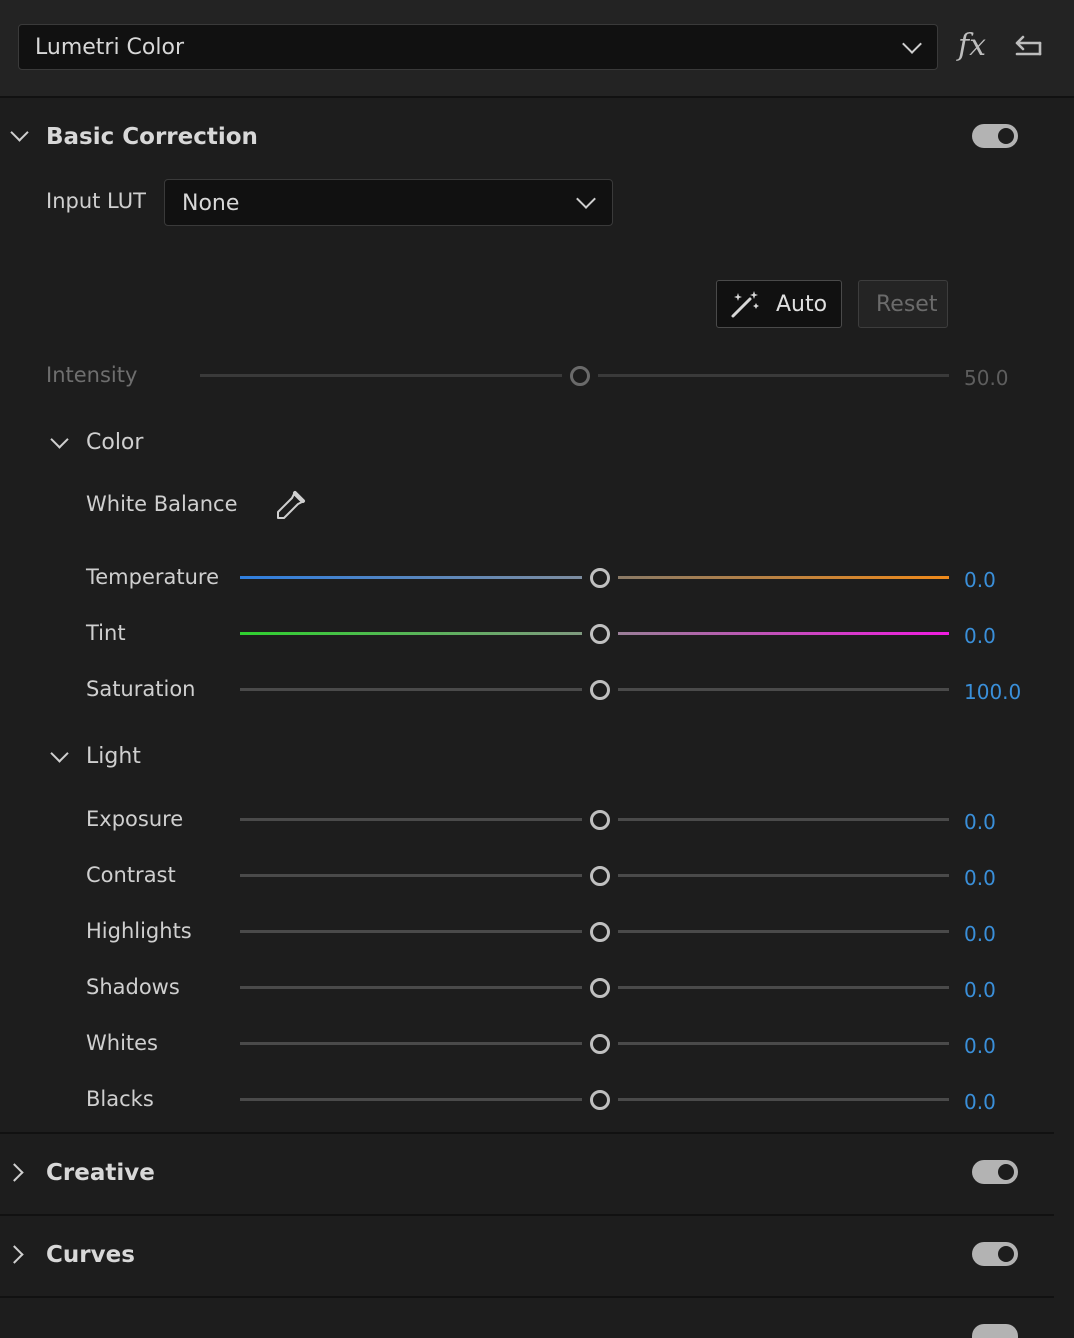 The image size is (1074, 1338). What do you see at coordinates (92, 375) in the screenshot?
I see `intensity-label: Intensity` at bounding box center [92, 375].